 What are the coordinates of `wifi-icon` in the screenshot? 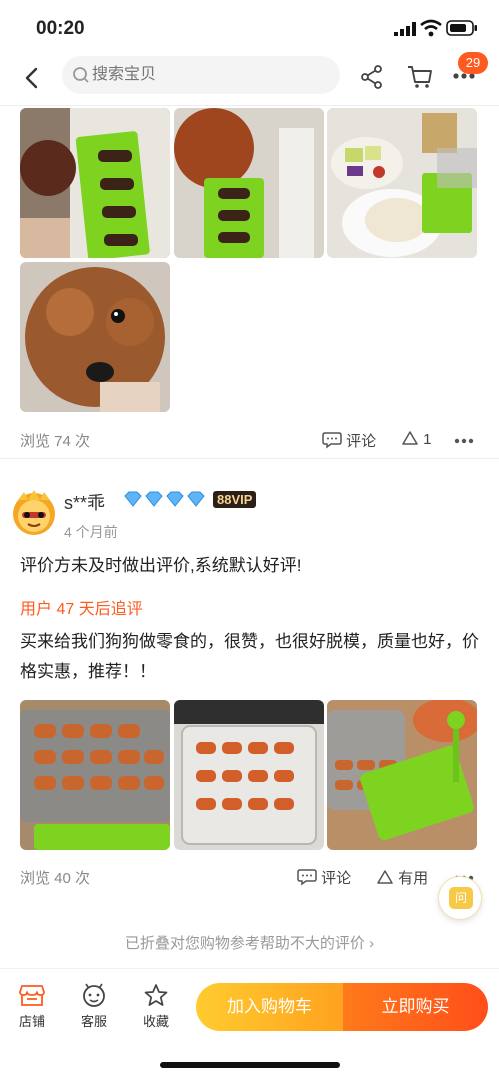 It's located at (431, 28).